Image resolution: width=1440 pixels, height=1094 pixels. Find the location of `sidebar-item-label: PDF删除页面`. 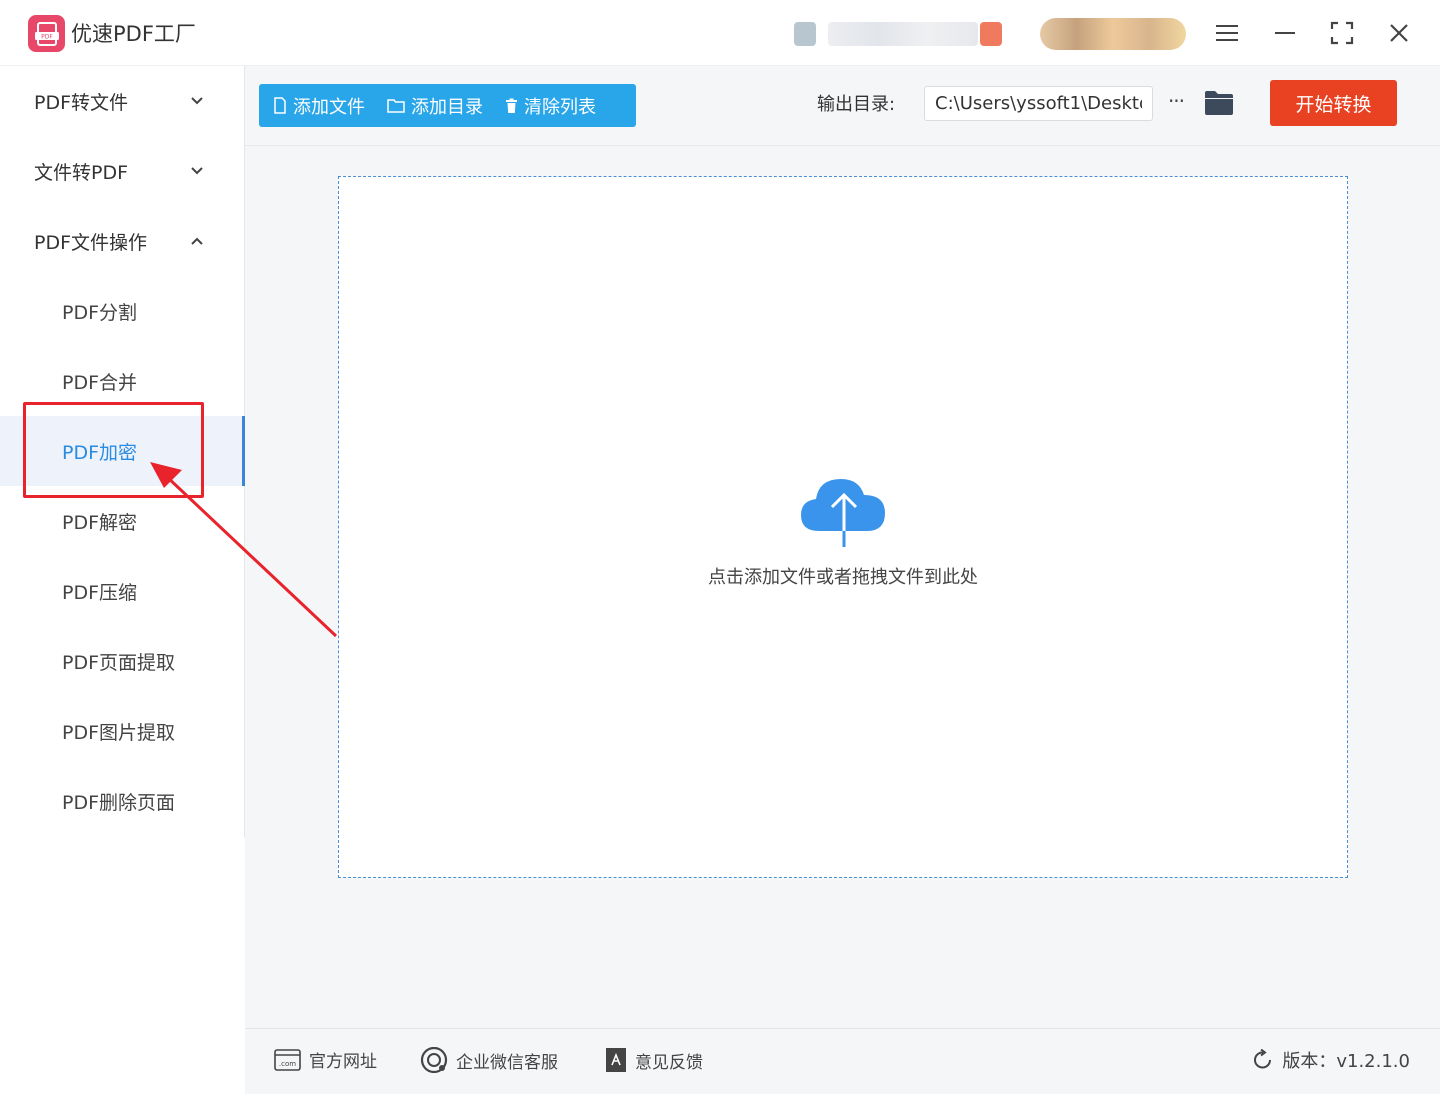

sidebar-item-label: PDF删除页面 is located at coordinates (119, 802).